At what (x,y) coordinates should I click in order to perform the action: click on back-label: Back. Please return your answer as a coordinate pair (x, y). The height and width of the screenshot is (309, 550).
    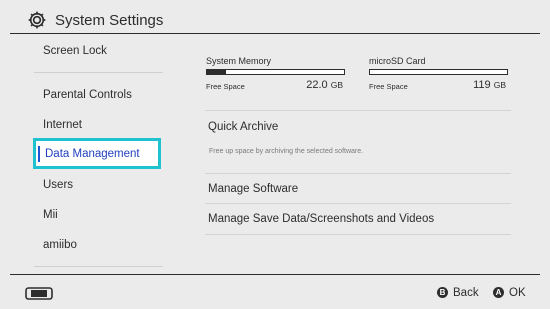
    Looking at the image, I should click on (466, 293).